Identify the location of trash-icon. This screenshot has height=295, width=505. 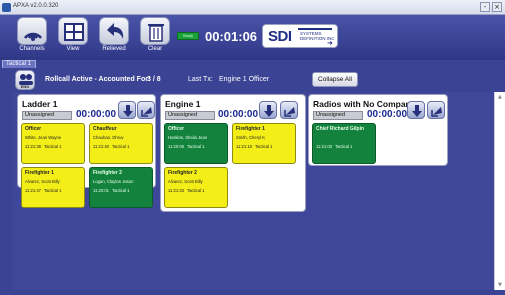
(156, 33).